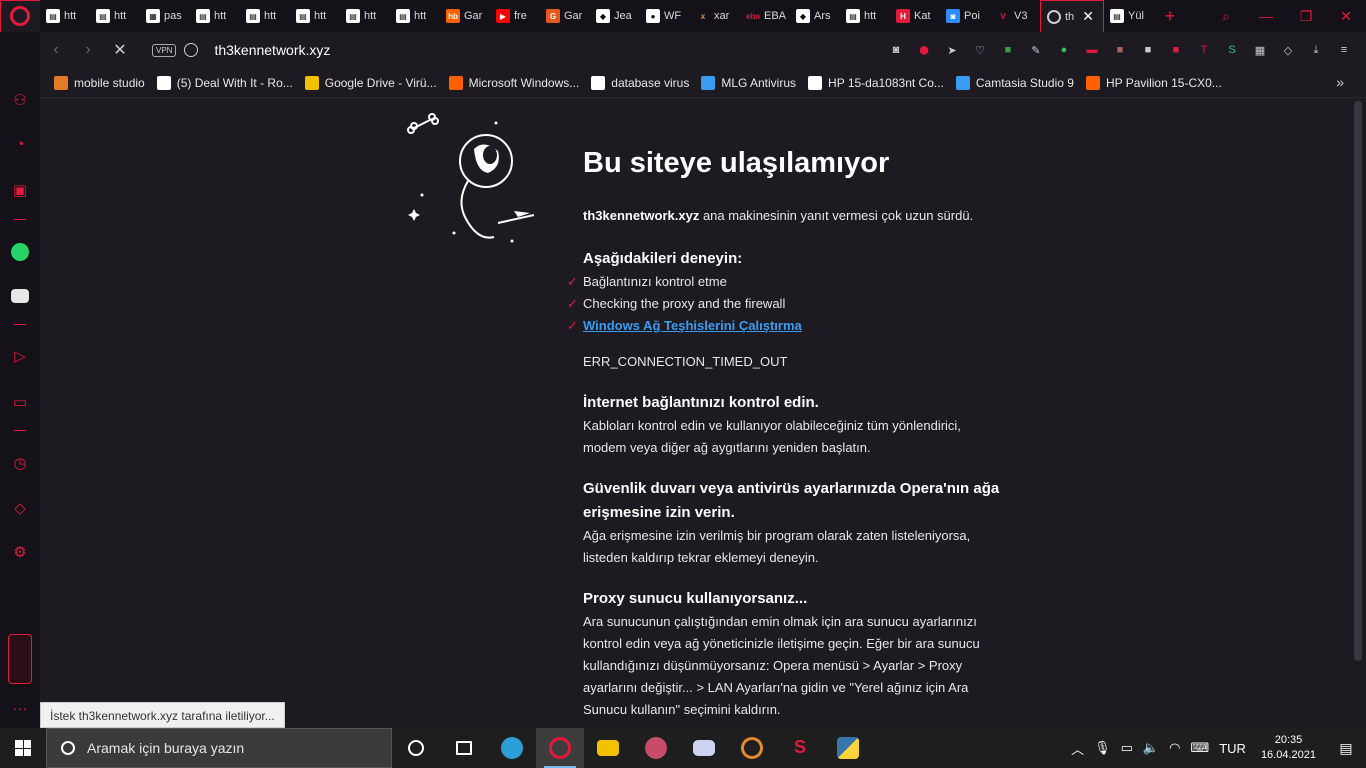 The image size is (1366, 768). I want to click on network-icon: ◠, so click(1174, 748).